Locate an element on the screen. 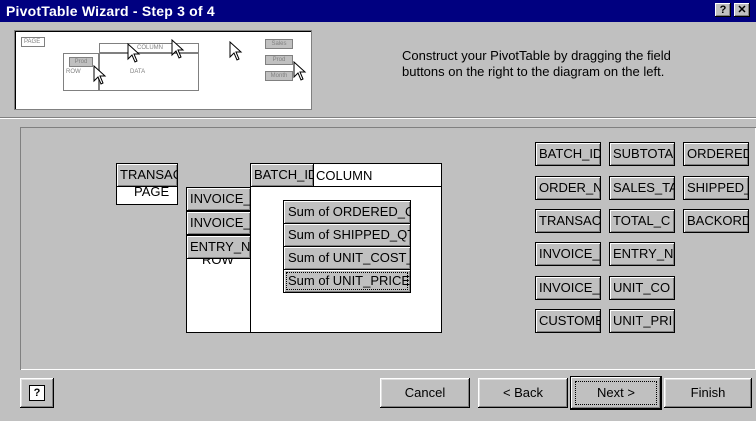  back-button: < Back is located at coordinates (523, 393).